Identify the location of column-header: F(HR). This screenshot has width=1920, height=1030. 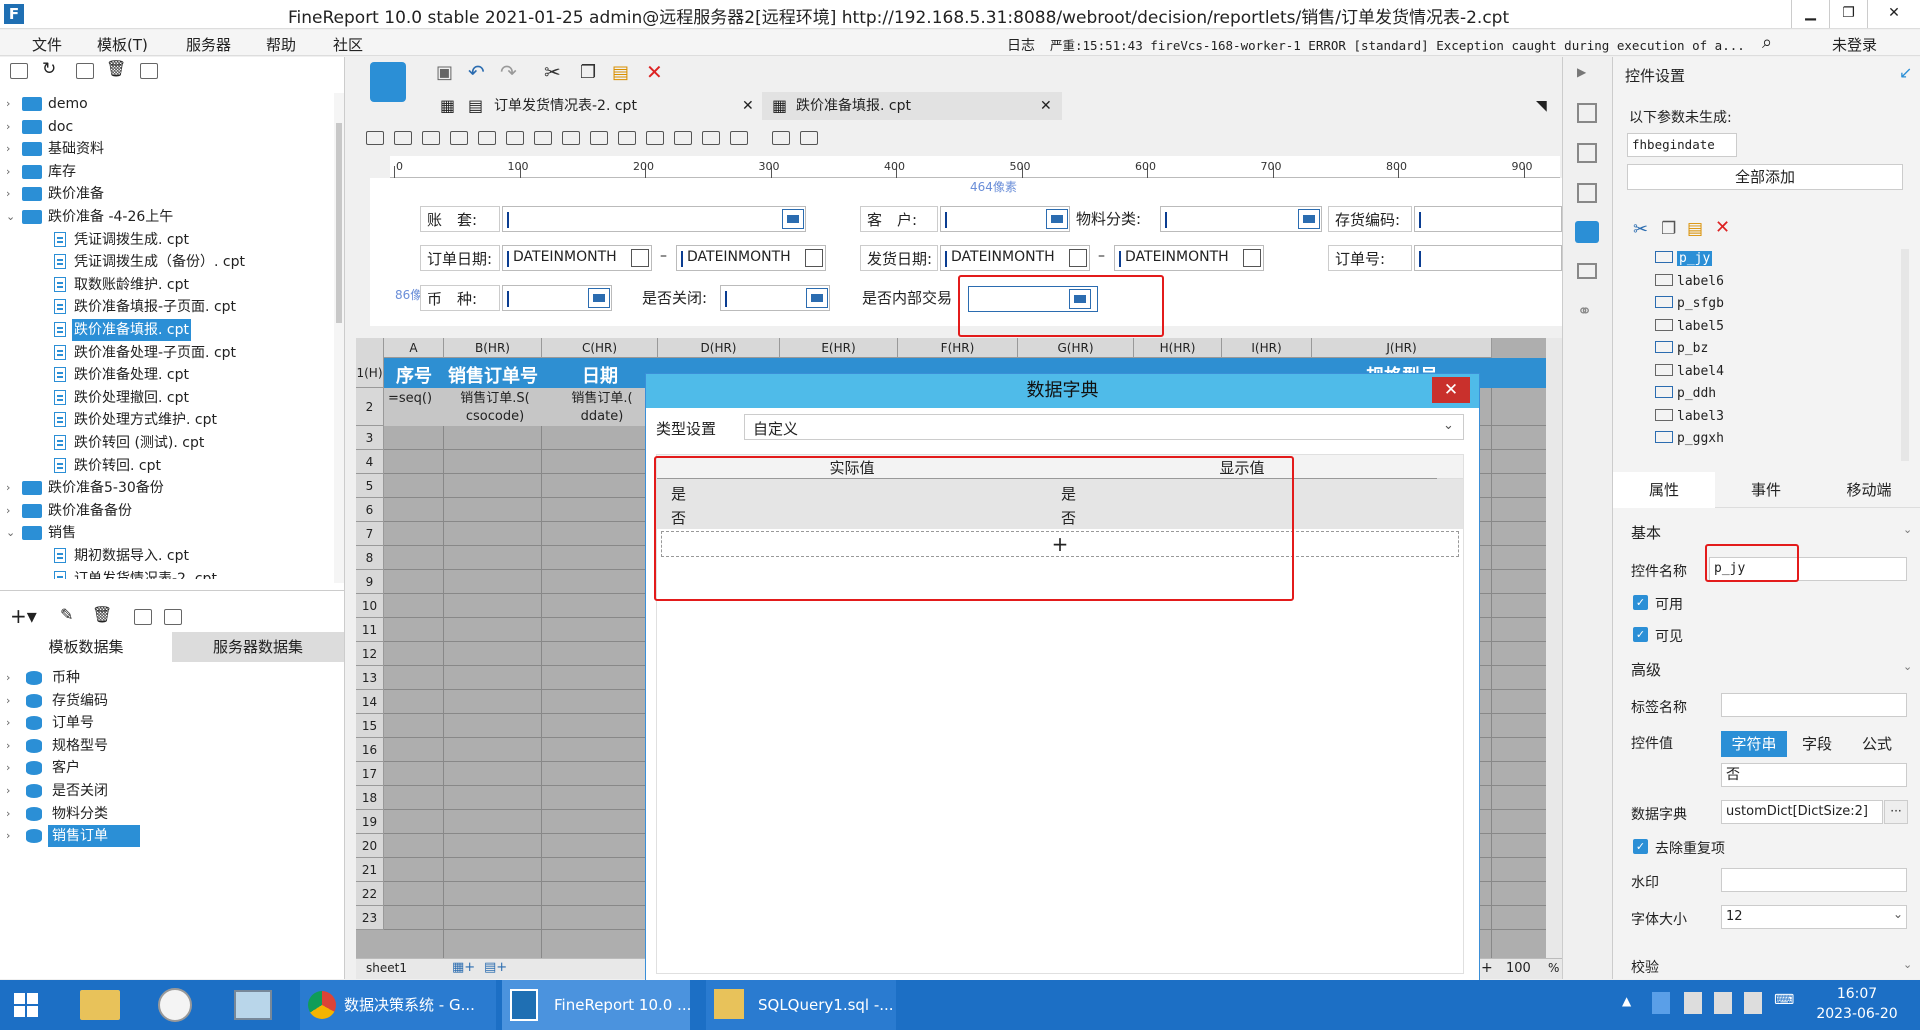
(958, 348).